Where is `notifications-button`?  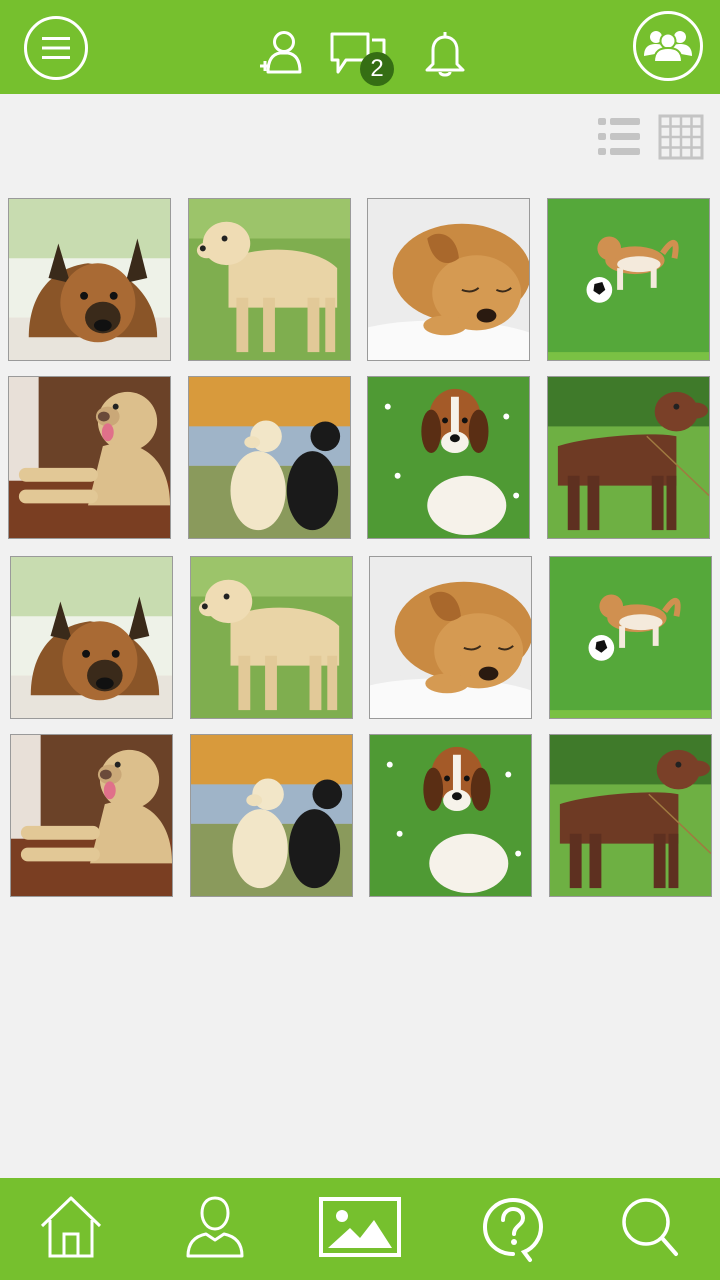 notifications-button is located at coordinates (445, 53).